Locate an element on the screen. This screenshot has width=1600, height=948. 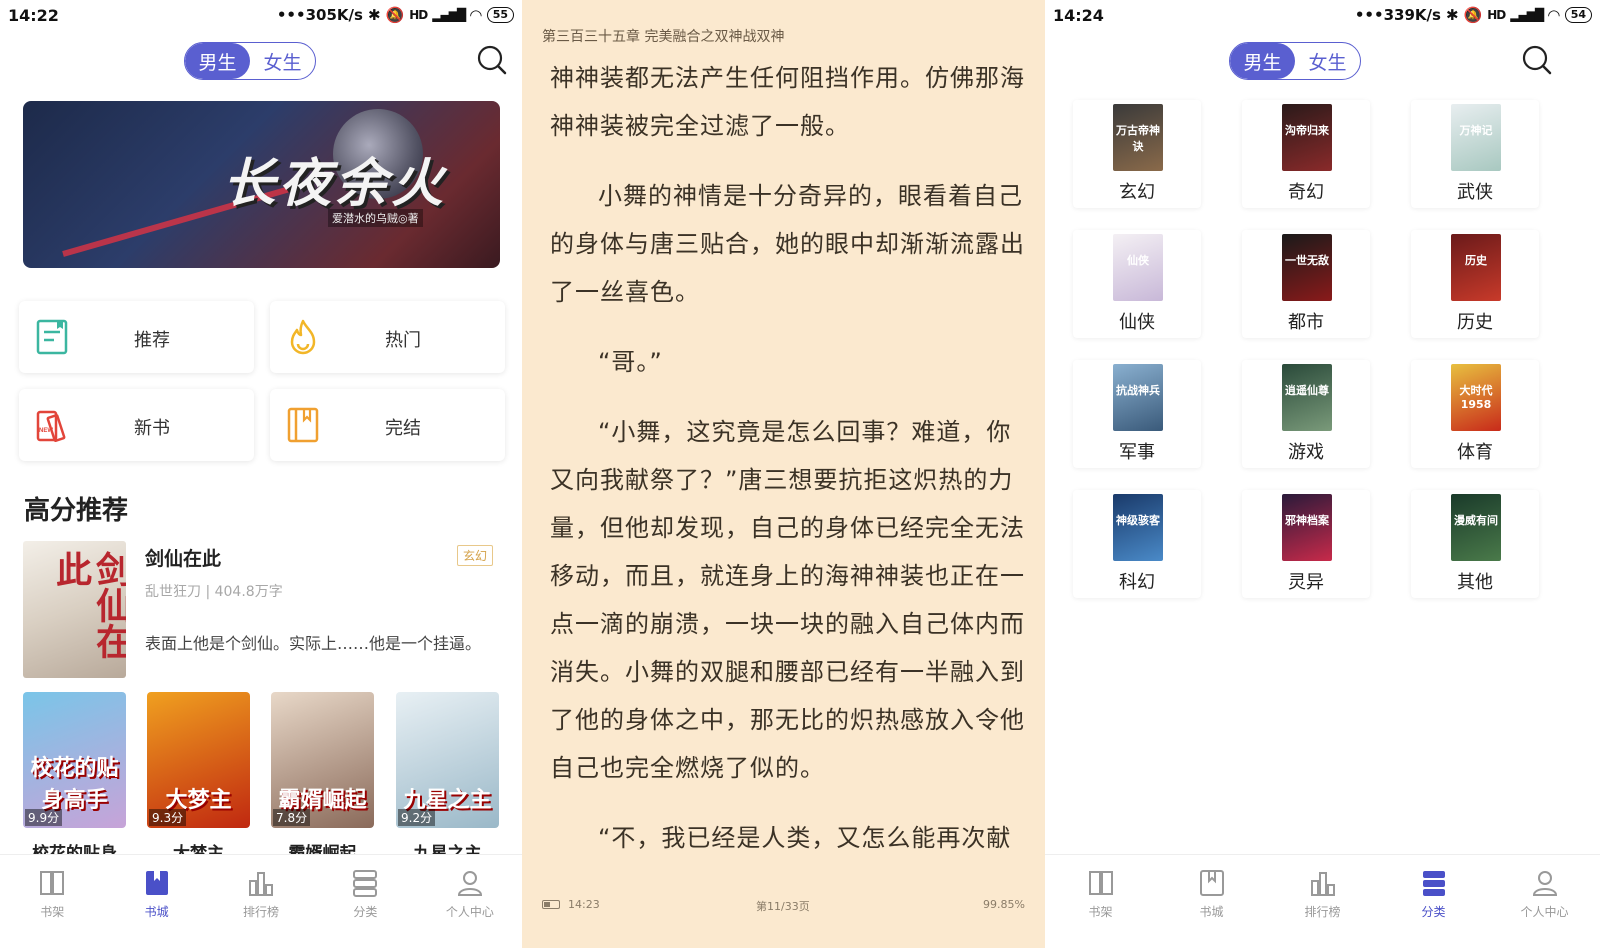
mini-score: 9.9分 is located at coordinates (44, 817).